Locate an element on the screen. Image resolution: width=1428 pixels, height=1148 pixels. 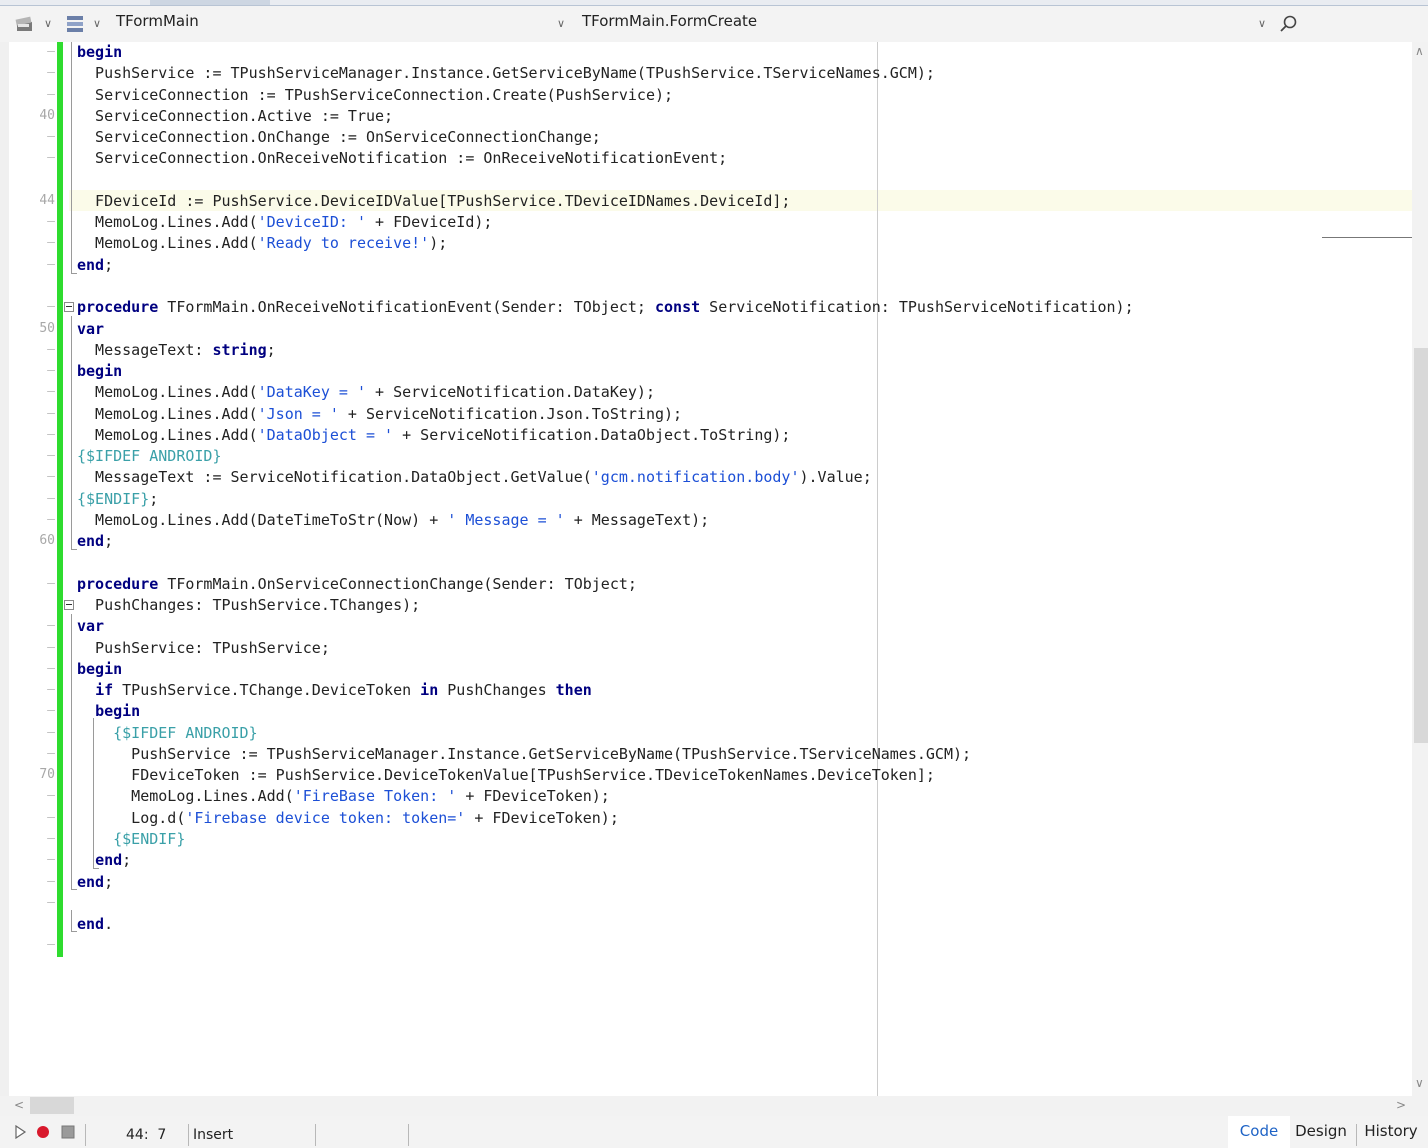
class-browser-icon is located at coordinates (25, 26).